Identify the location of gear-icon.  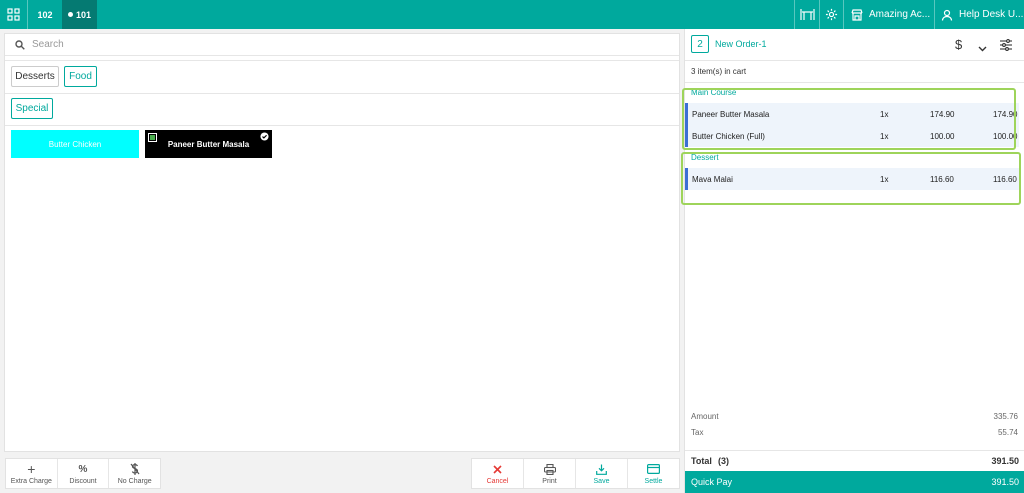
(831, 14).